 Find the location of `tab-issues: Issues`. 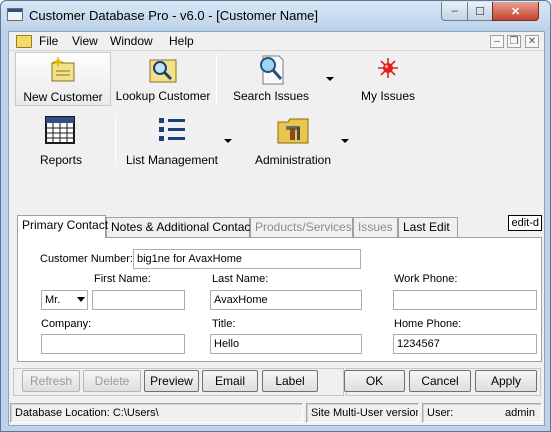

tab-issues: Issues is located at coordinates (375, 227).